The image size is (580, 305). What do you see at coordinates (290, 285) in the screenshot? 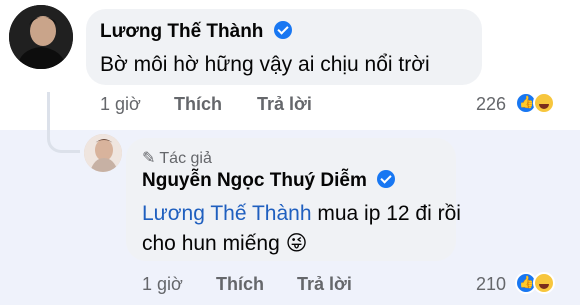
I see `reply-actions: 1 giờ Thích Trả lời 210` at bounding box center [290, 285].